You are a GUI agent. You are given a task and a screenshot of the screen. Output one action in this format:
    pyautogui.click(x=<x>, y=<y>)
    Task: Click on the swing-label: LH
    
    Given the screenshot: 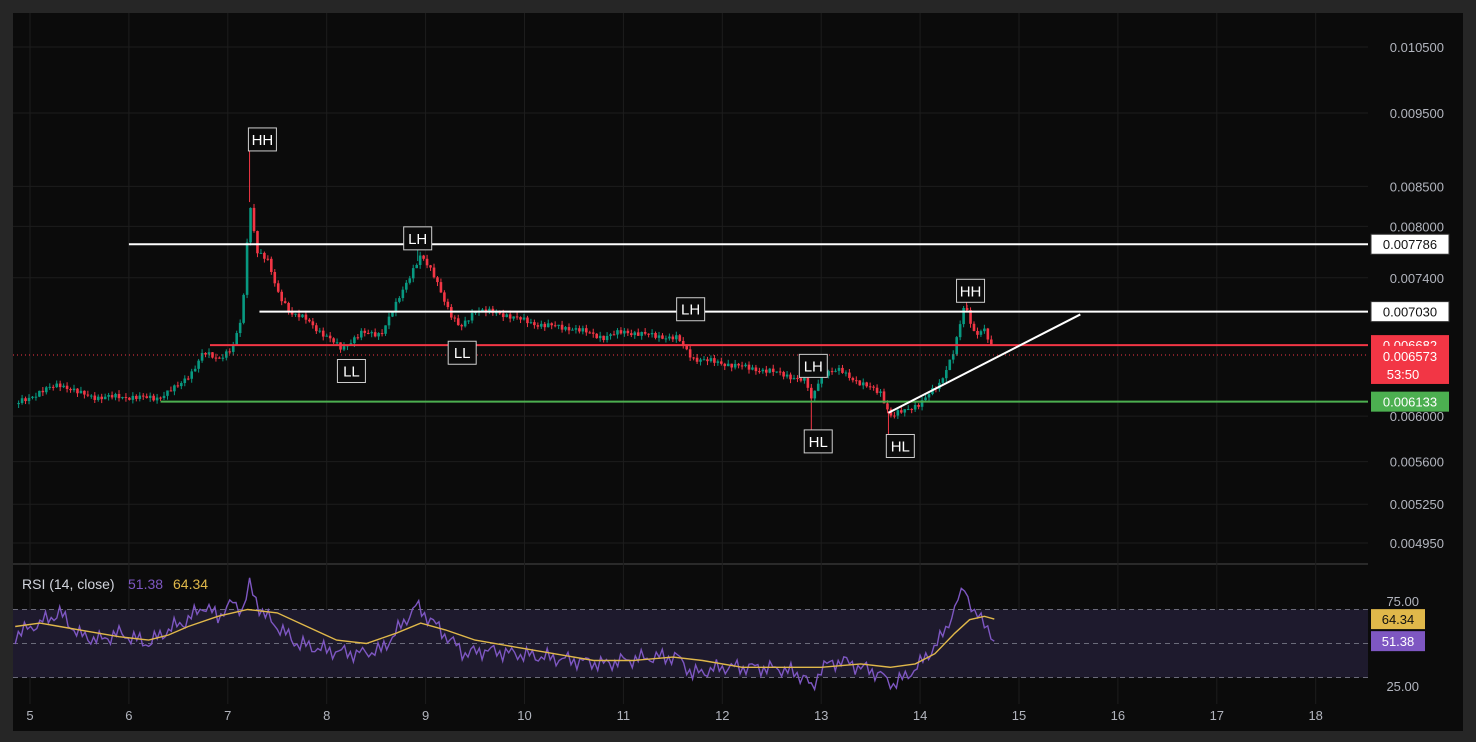 What is the action you would take?
    pyautogui.click(x=813, y=365)
    